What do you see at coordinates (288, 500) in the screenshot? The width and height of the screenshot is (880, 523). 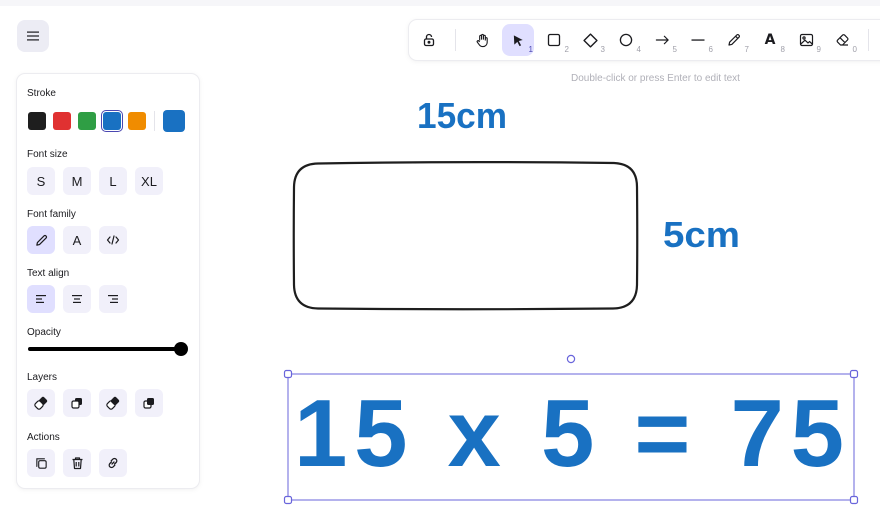 I see `resize-handle-bottom-left` at bounding box center [288, 500].